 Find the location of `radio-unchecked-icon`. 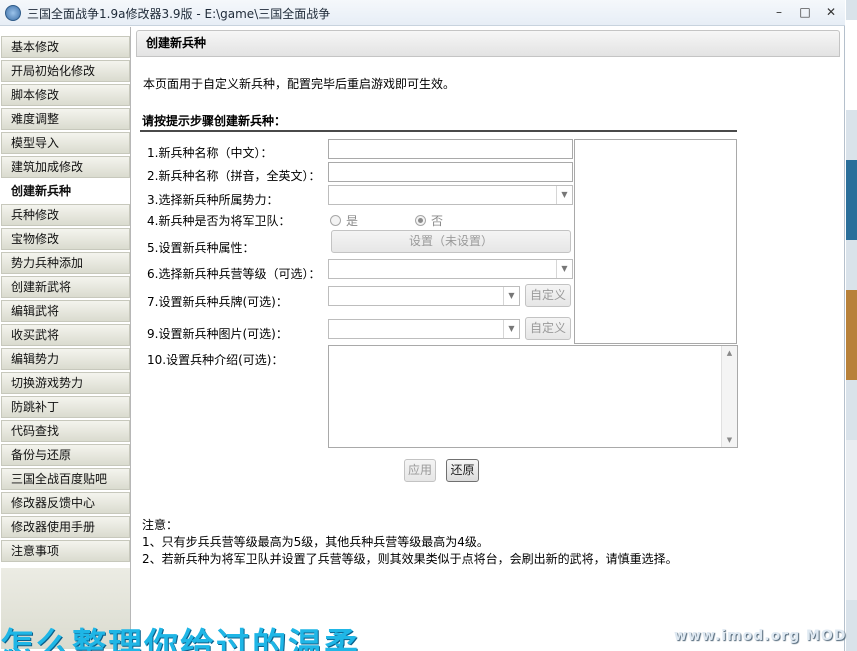

radio-unchecked-icon is located at coordinates (335, 220).